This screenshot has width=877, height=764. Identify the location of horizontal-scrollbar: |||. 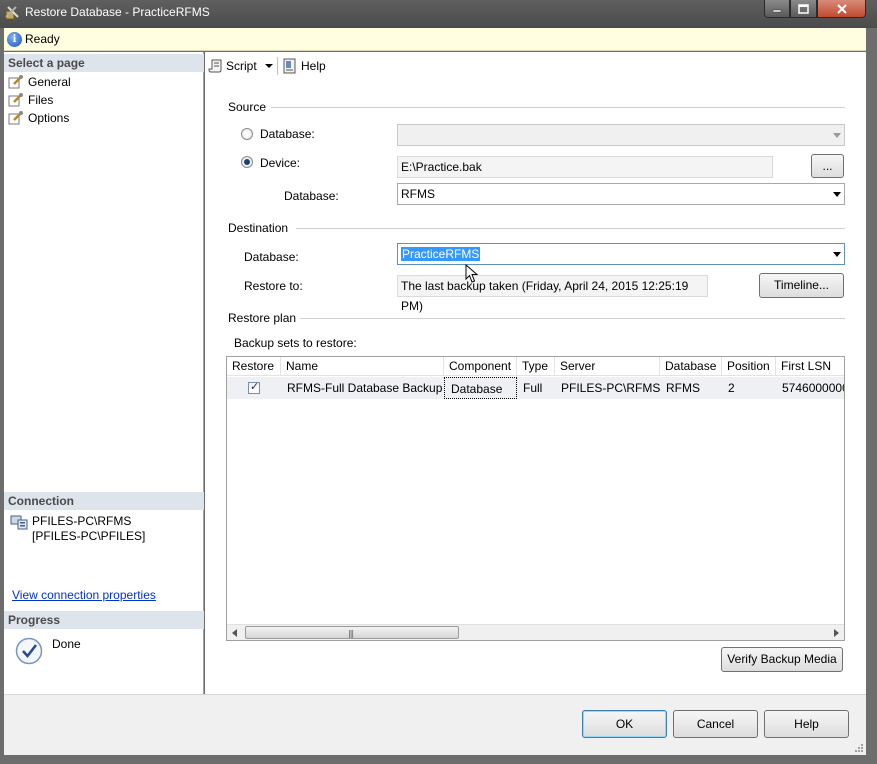
(535, 632).